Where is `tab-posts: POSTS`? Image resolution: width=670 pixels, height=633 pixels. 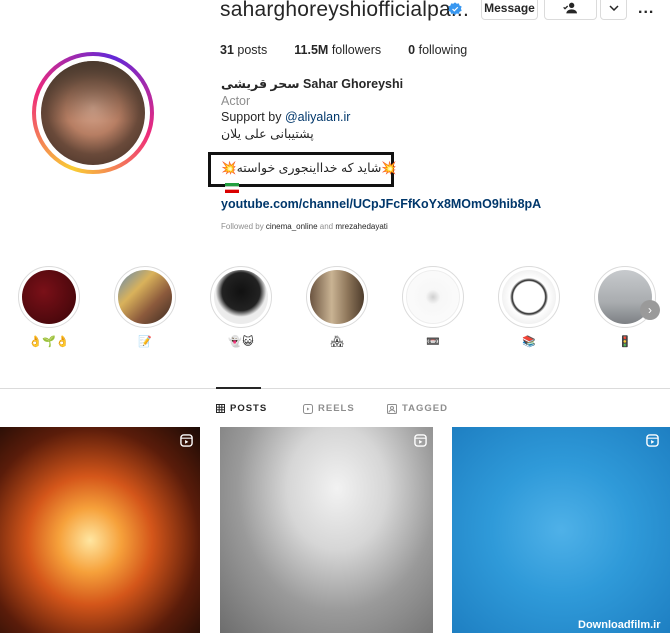 tab-posts: POSTS is located at coordinates (241, 408).